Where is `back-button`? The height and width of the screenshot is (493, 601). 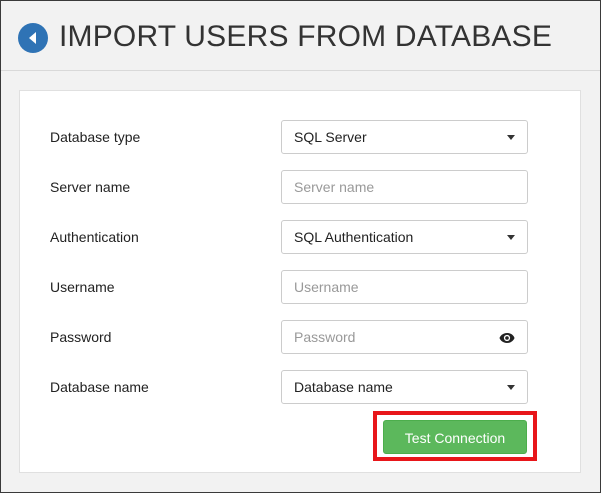
back-button is located at coordinates (33, 38).